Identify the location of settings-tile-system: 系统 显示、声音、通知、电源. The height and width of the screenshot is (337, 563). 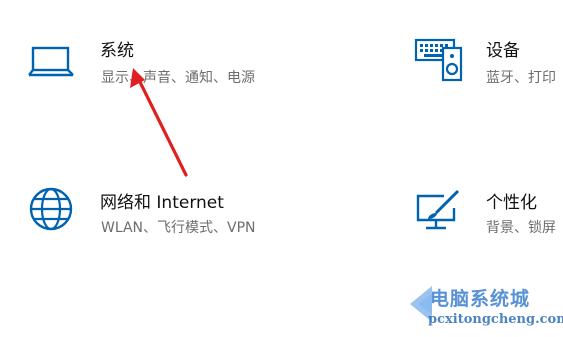
(150, 60).